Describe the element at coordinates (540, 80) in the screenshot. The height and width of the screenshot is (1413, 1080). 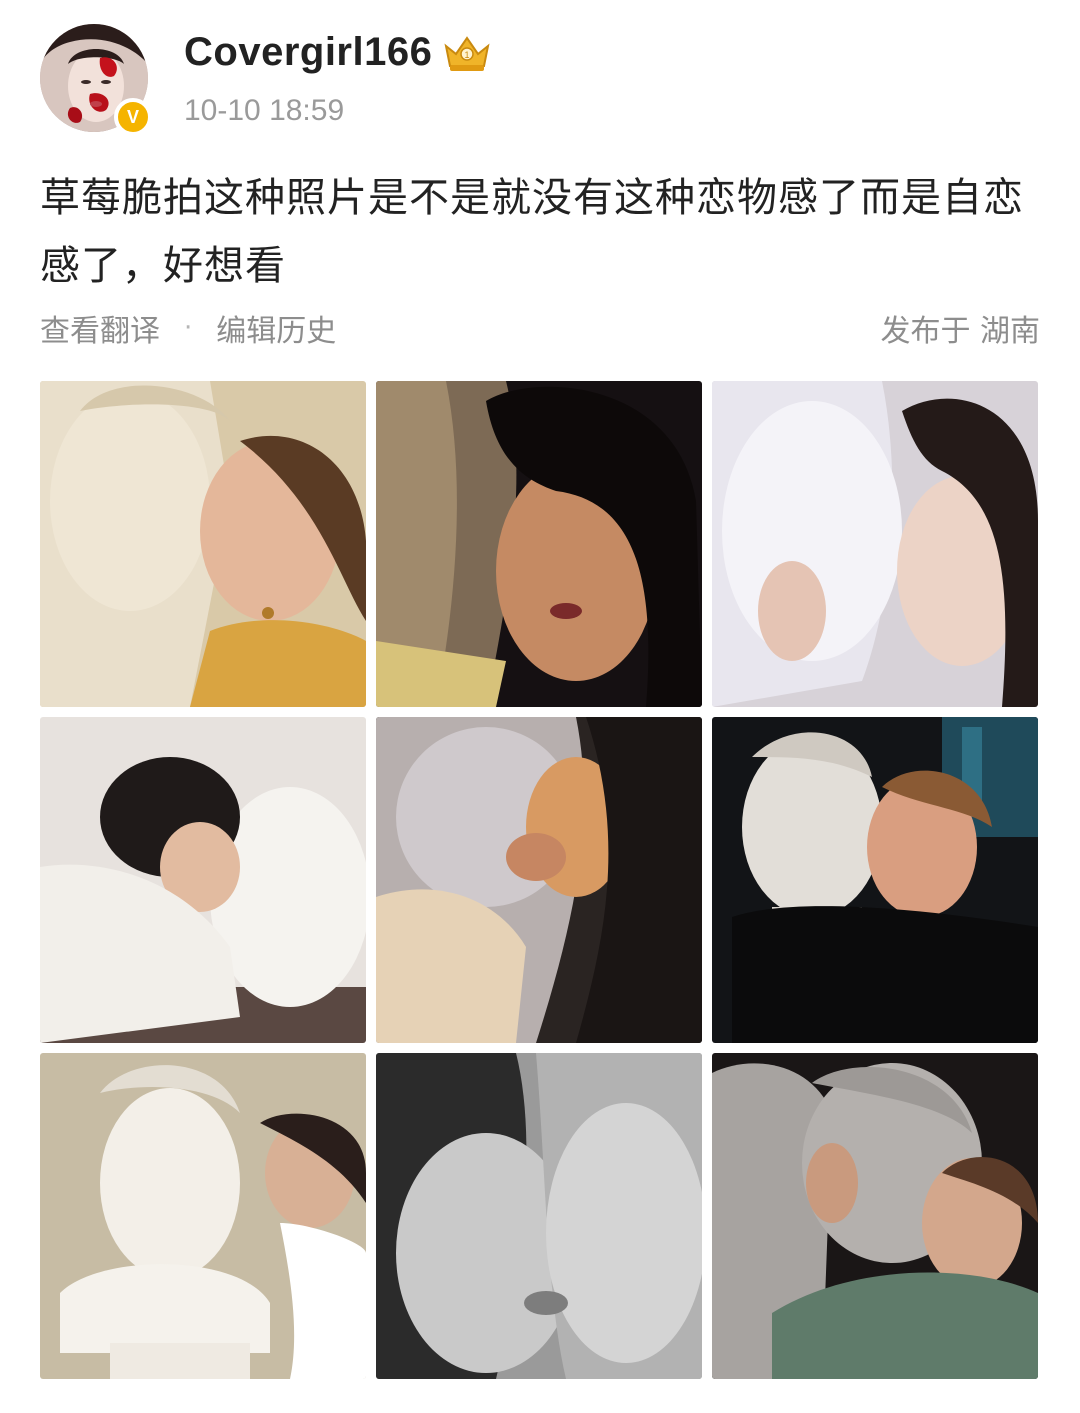
I see `post-header: V Covergirl166 1 10-10 18:59` at that location.